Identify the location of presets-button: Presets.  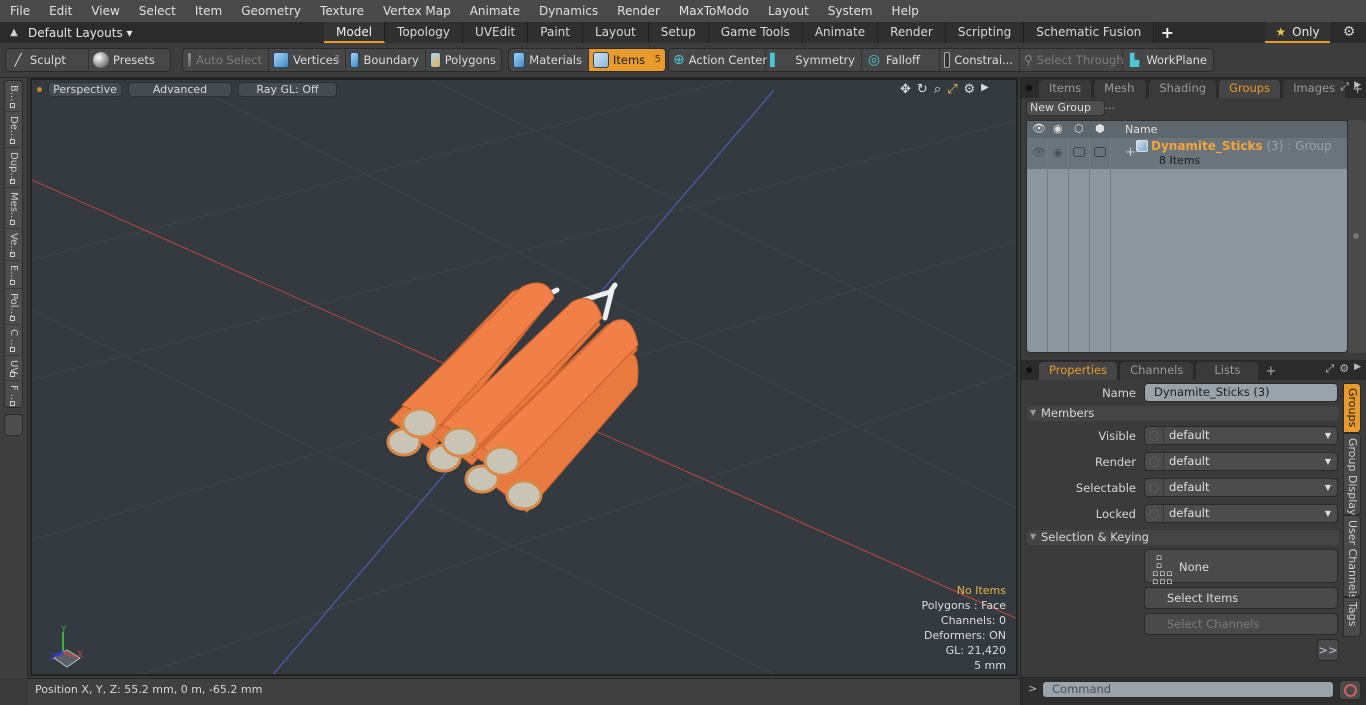
(129, 60).